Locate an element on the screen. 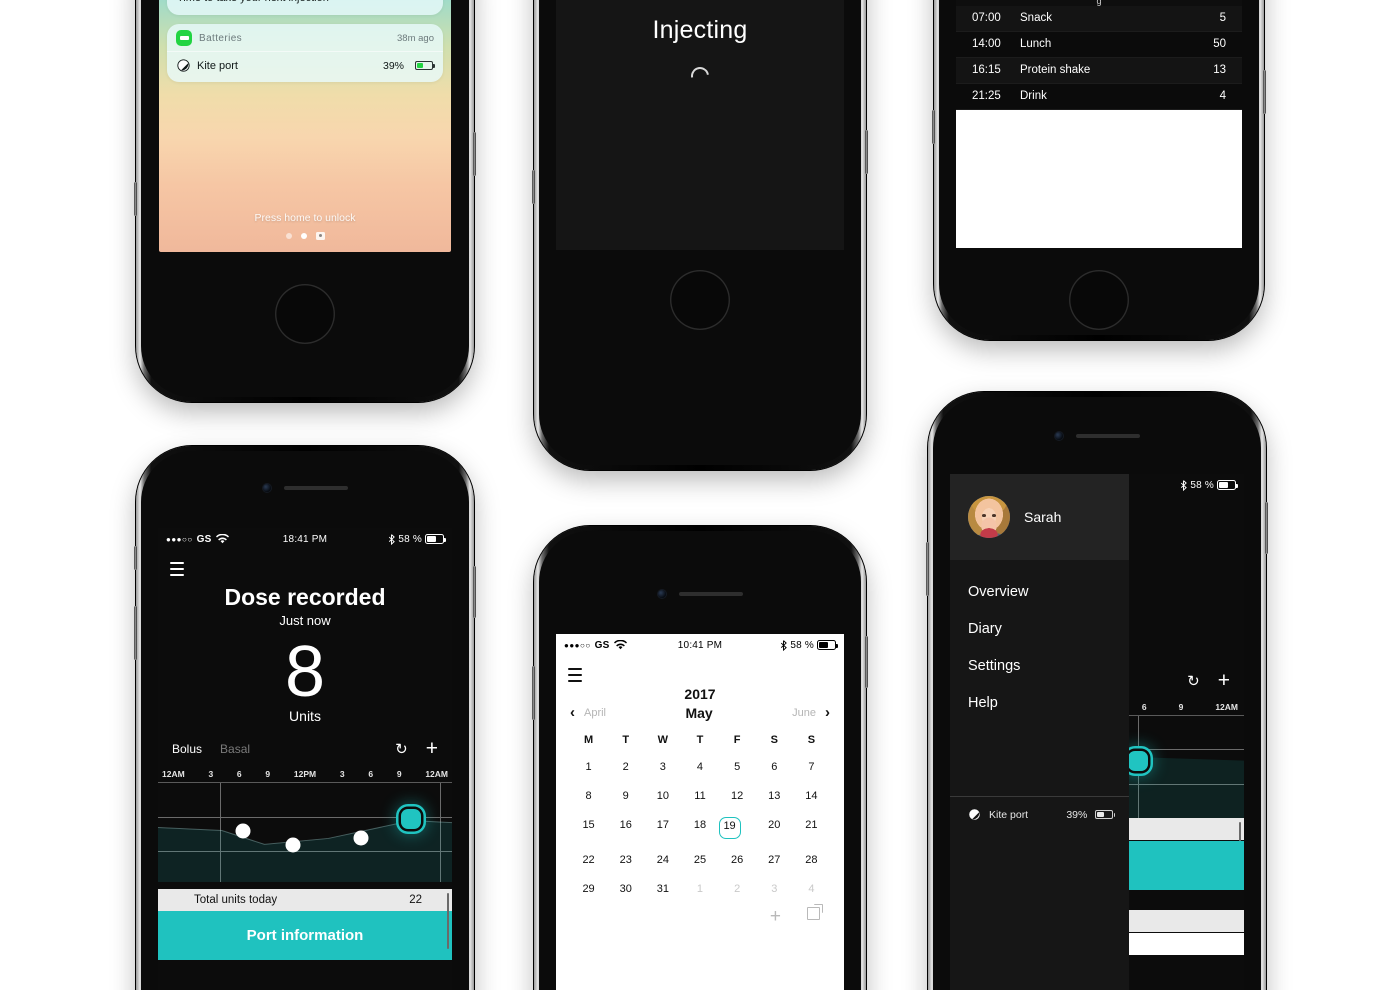 The width and height of the screenshot is (1400, 990). sidebar-item-settings: Settings is located at coordinates (1048, 666).